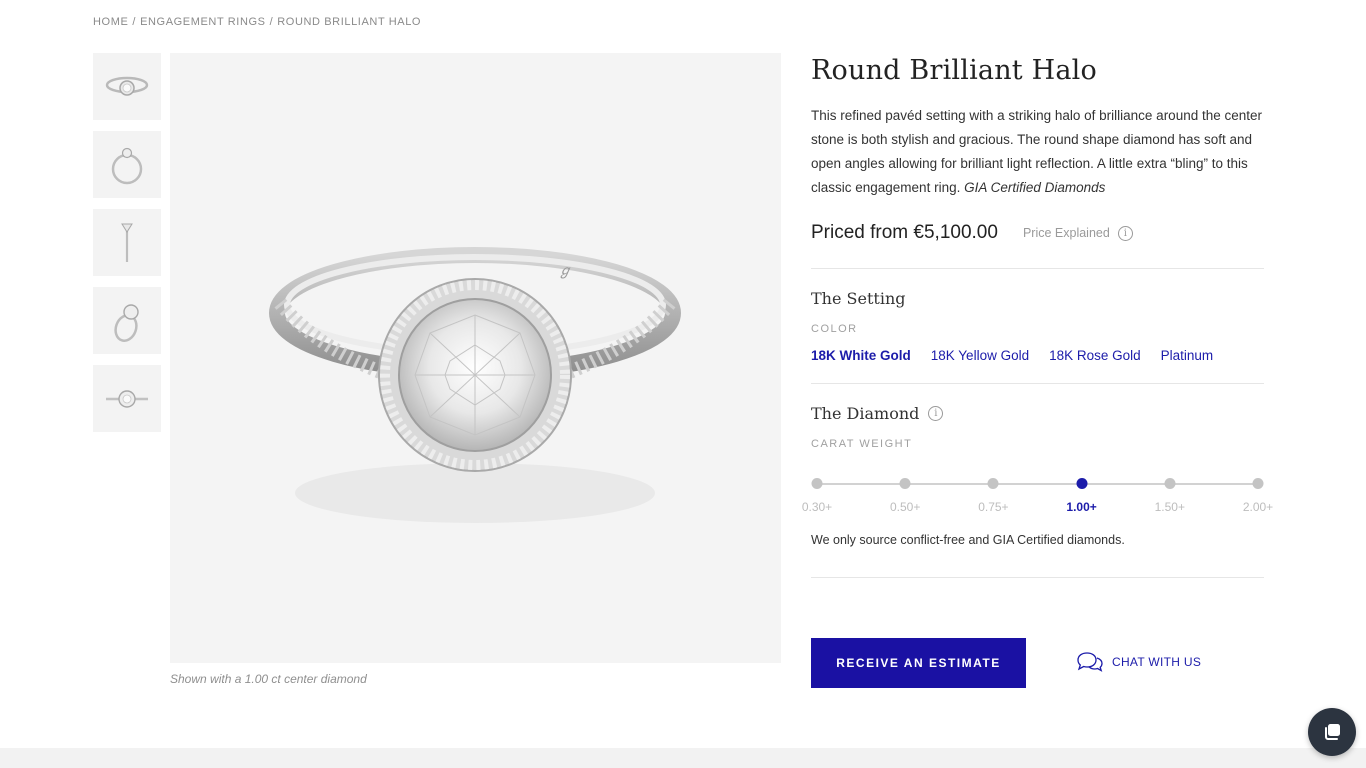  I want to click on ring-front-image, so click(127, 86).